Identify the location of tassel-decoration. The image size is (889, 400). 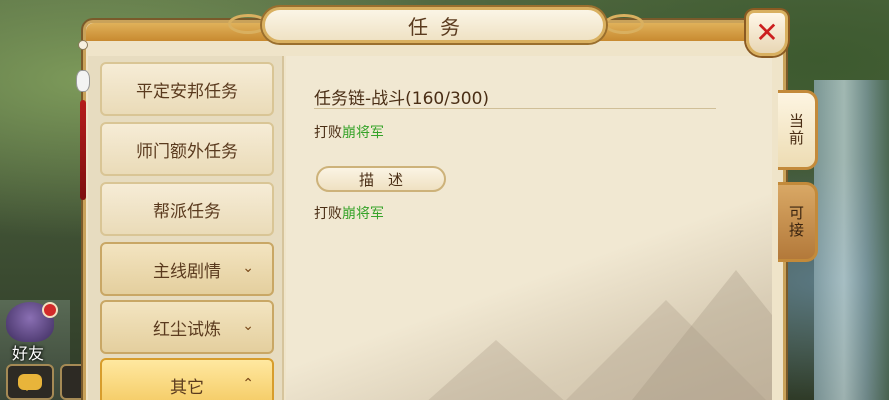
(83, 120).